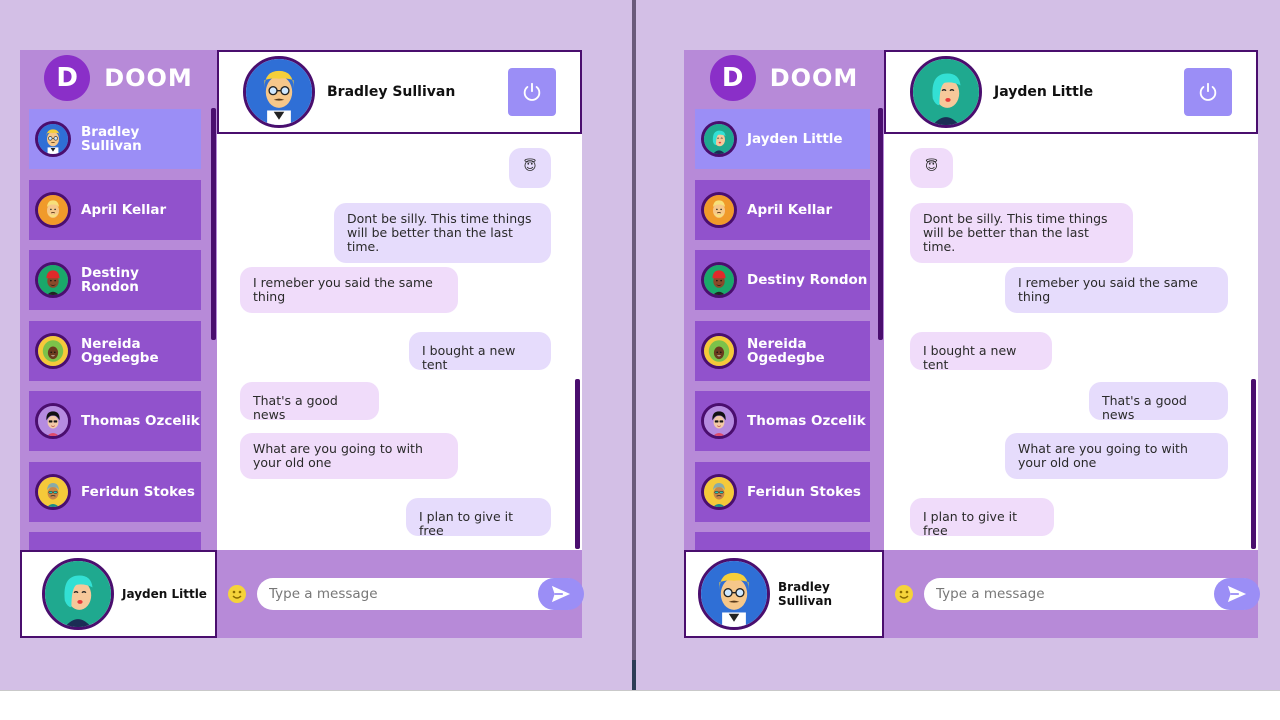  I want to click on current-user-card: Jayden Little, so click(118, 594).